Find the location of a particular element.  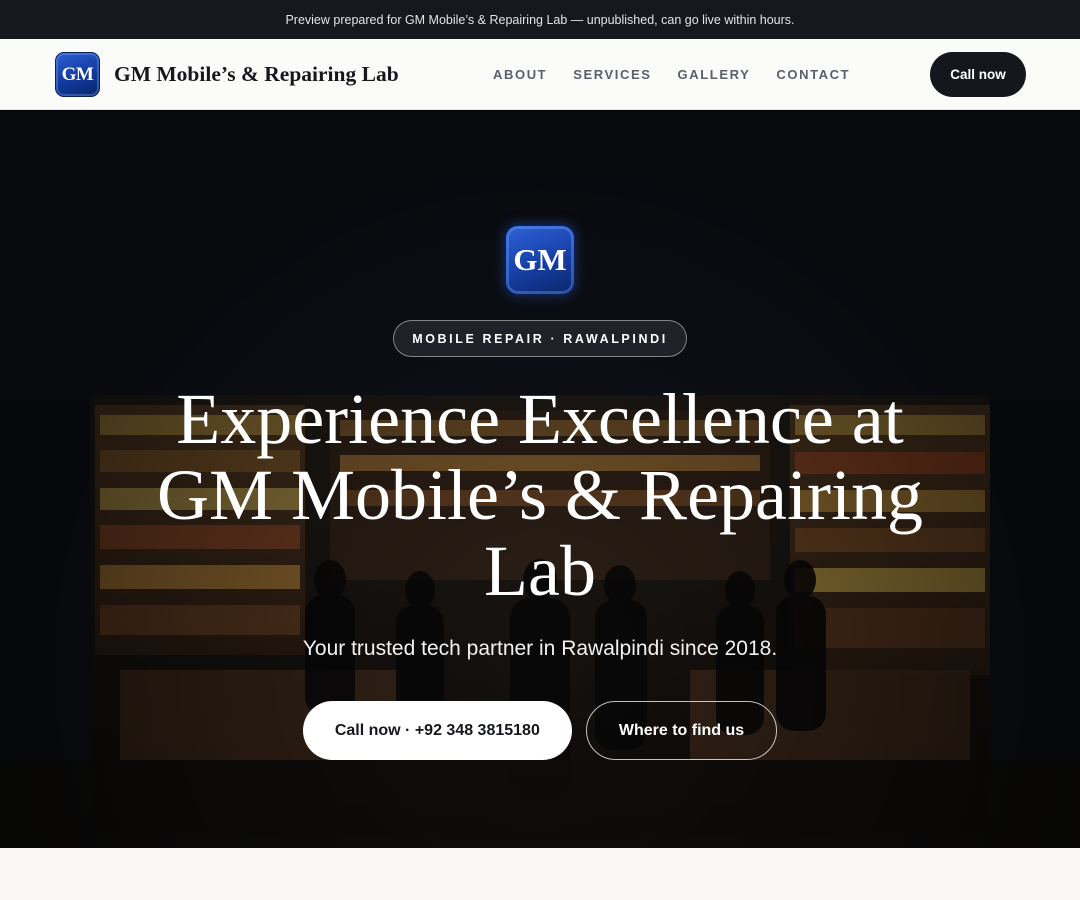

next-section is located at coordinates (540, 874).